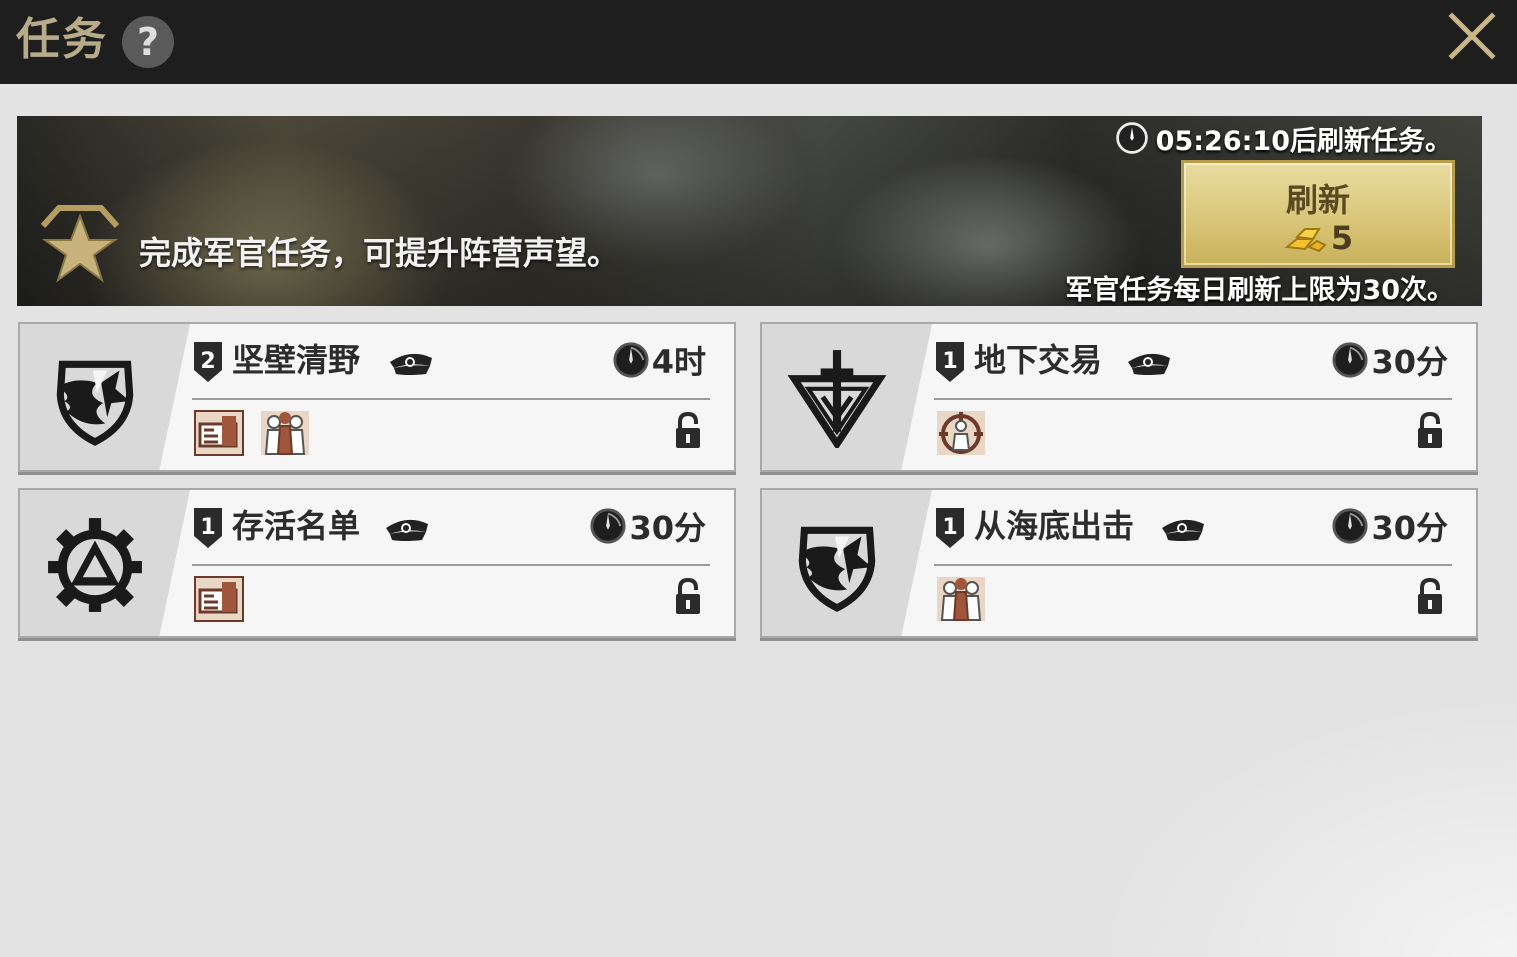 The height and width of the screenshot is (957, 1517). I want to click on gold-bar-icon, so click(1305, 240).